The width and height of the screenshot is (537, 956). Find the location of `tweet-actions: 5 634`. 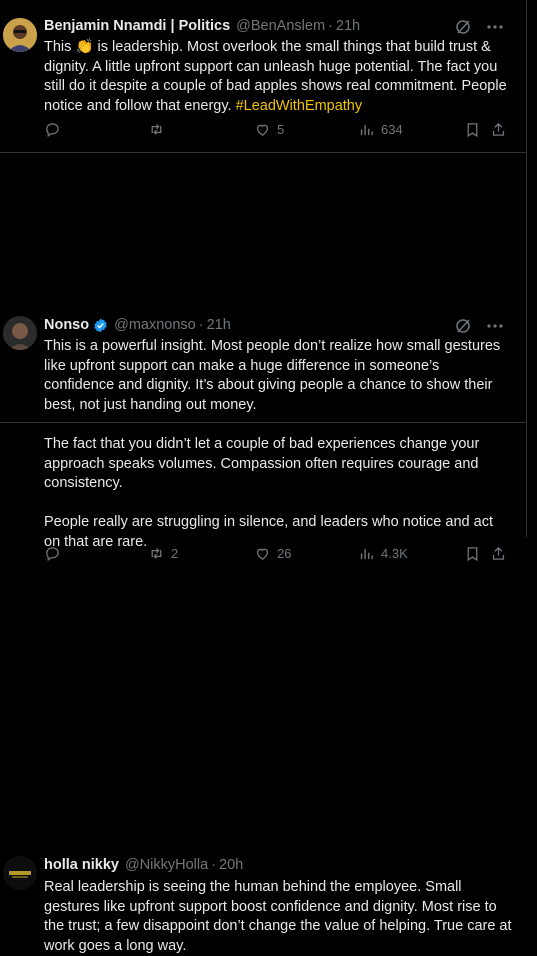

tweet-actions: 5 634 is located at coordinates (275, 131).